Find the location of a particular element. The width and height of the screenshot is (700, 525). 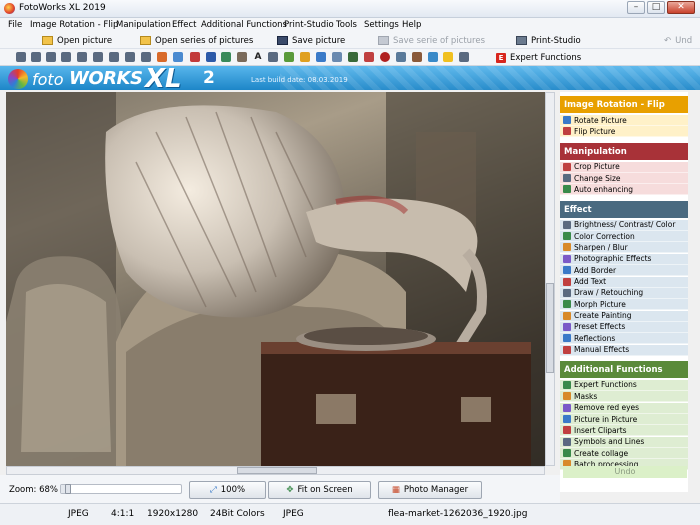

panel-item-label: Rotate Picture is located at coordinates (600, 120).